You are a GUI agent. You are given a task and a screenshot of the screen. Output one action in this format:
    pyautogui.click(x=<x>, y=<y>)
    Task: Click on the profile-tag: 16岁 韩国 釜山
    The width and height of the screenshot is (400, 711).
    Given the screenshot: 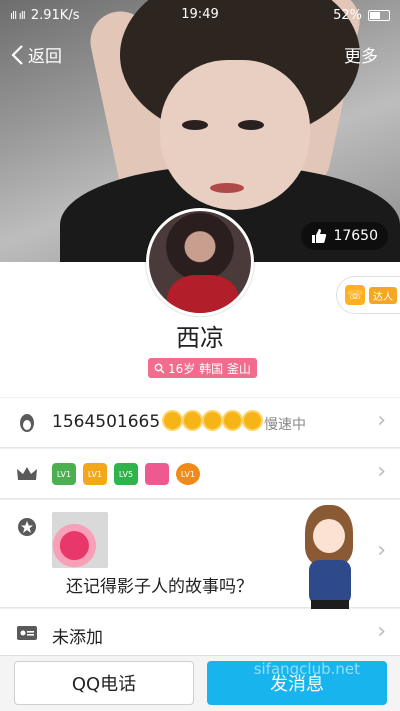 What is the action you would take?
    pyautogui.click(x=202, y=368)
    